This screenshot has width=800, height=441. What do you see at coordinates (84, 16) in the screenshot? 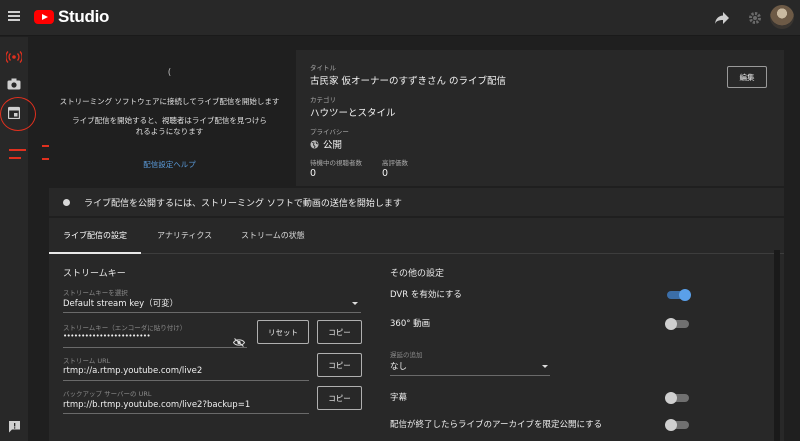
I see `app-name: Studio` at bounding box center [84, 16].